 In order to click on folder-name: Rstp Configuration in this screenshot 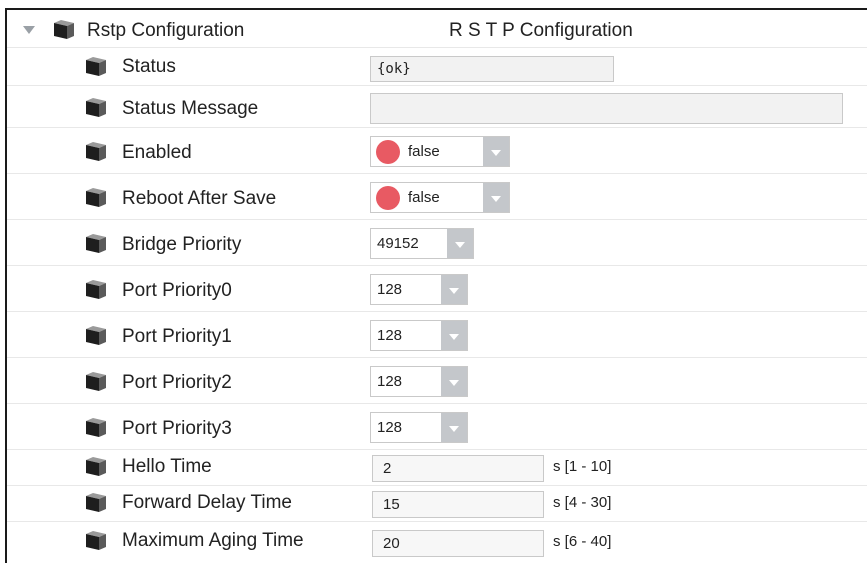, I will do `click(166, 30)`.